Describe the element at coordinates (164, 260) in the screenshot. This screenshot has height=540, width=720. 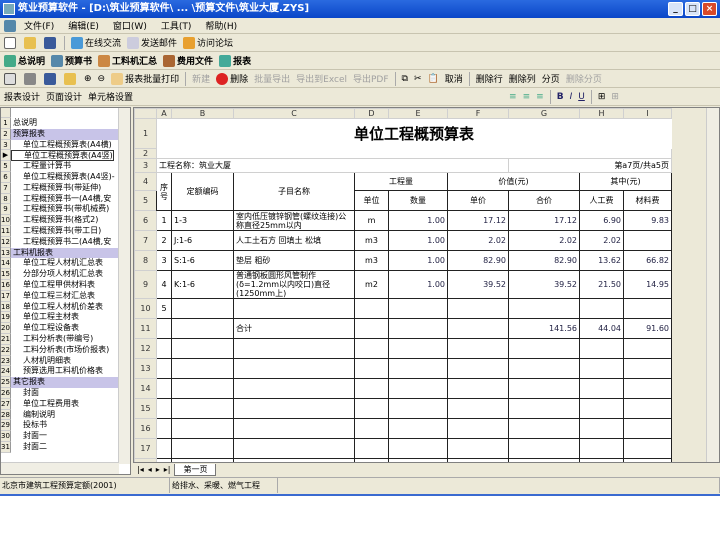
I see `cell: 3` at that location.